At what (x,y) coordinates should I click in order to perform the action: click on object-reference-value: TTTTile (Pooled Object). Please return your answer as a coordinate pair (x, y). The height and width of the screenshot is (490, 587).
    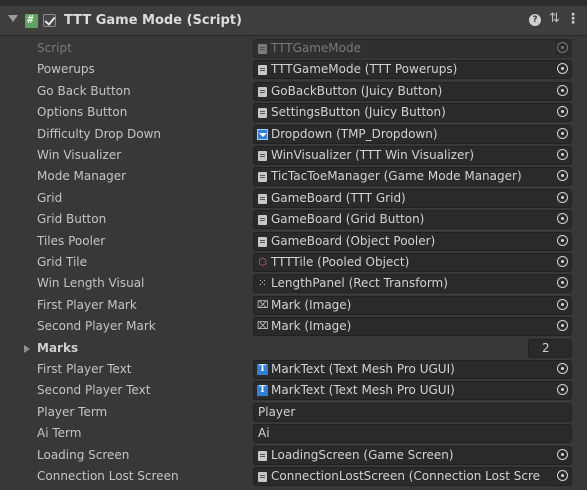
    Looking at the image, I should click on (340, 262).